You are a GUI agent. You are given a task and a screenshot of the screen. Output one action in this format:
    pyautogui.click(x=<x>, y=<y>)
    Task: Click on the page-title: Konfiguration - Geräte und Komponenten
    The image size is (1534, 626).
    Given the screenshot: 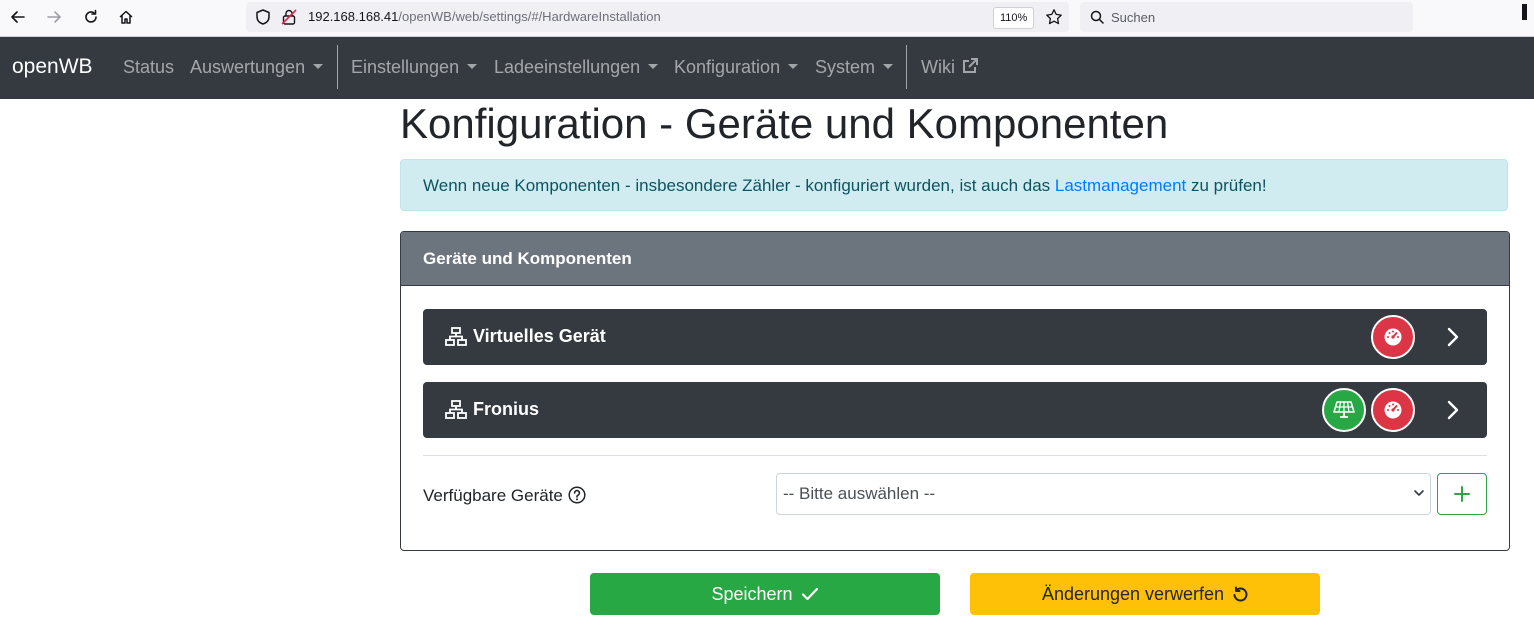 What is the action you would take?
    pyautogui.click(x=784, y=123)
    